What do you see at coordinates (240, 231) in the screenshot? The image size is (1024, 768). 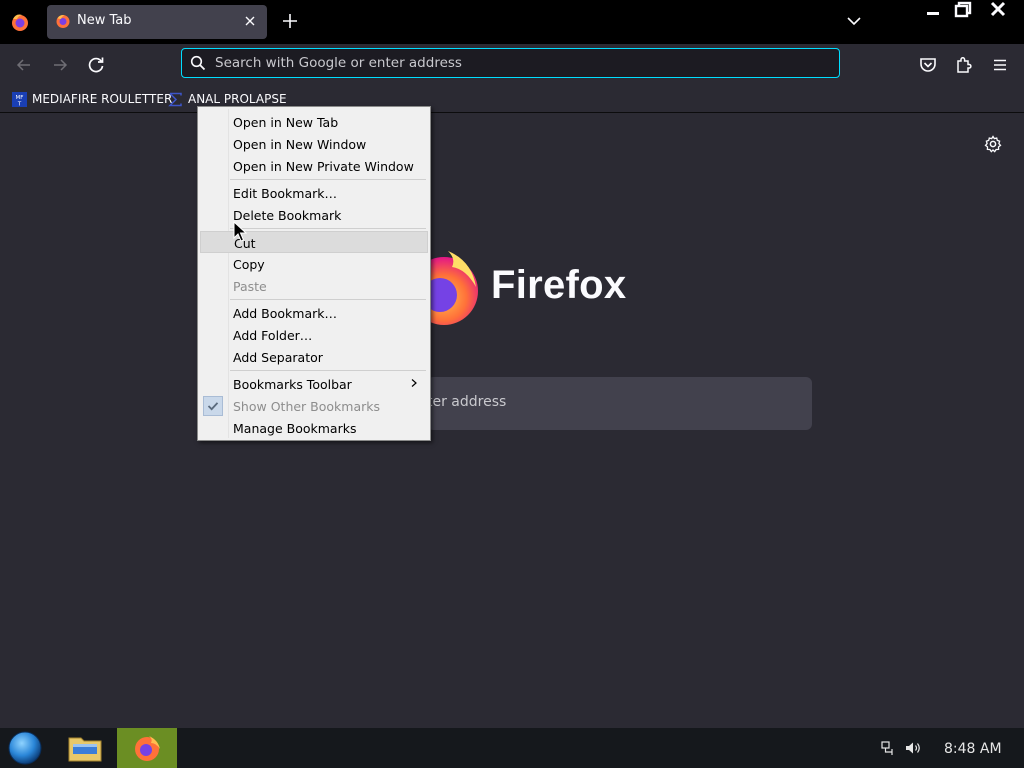 I see `mouse-cursor-icon` at bounding box center [240, 231].